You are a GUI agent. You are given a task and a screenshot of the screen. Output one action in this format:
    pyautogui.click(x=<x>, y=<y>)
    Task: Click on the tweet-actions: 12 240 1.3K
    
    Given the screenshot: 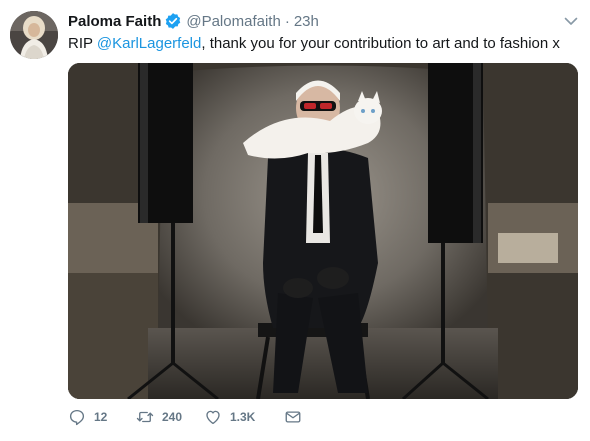 What is the action you would take?
    pyautogui.click(x=185, y=417)
    